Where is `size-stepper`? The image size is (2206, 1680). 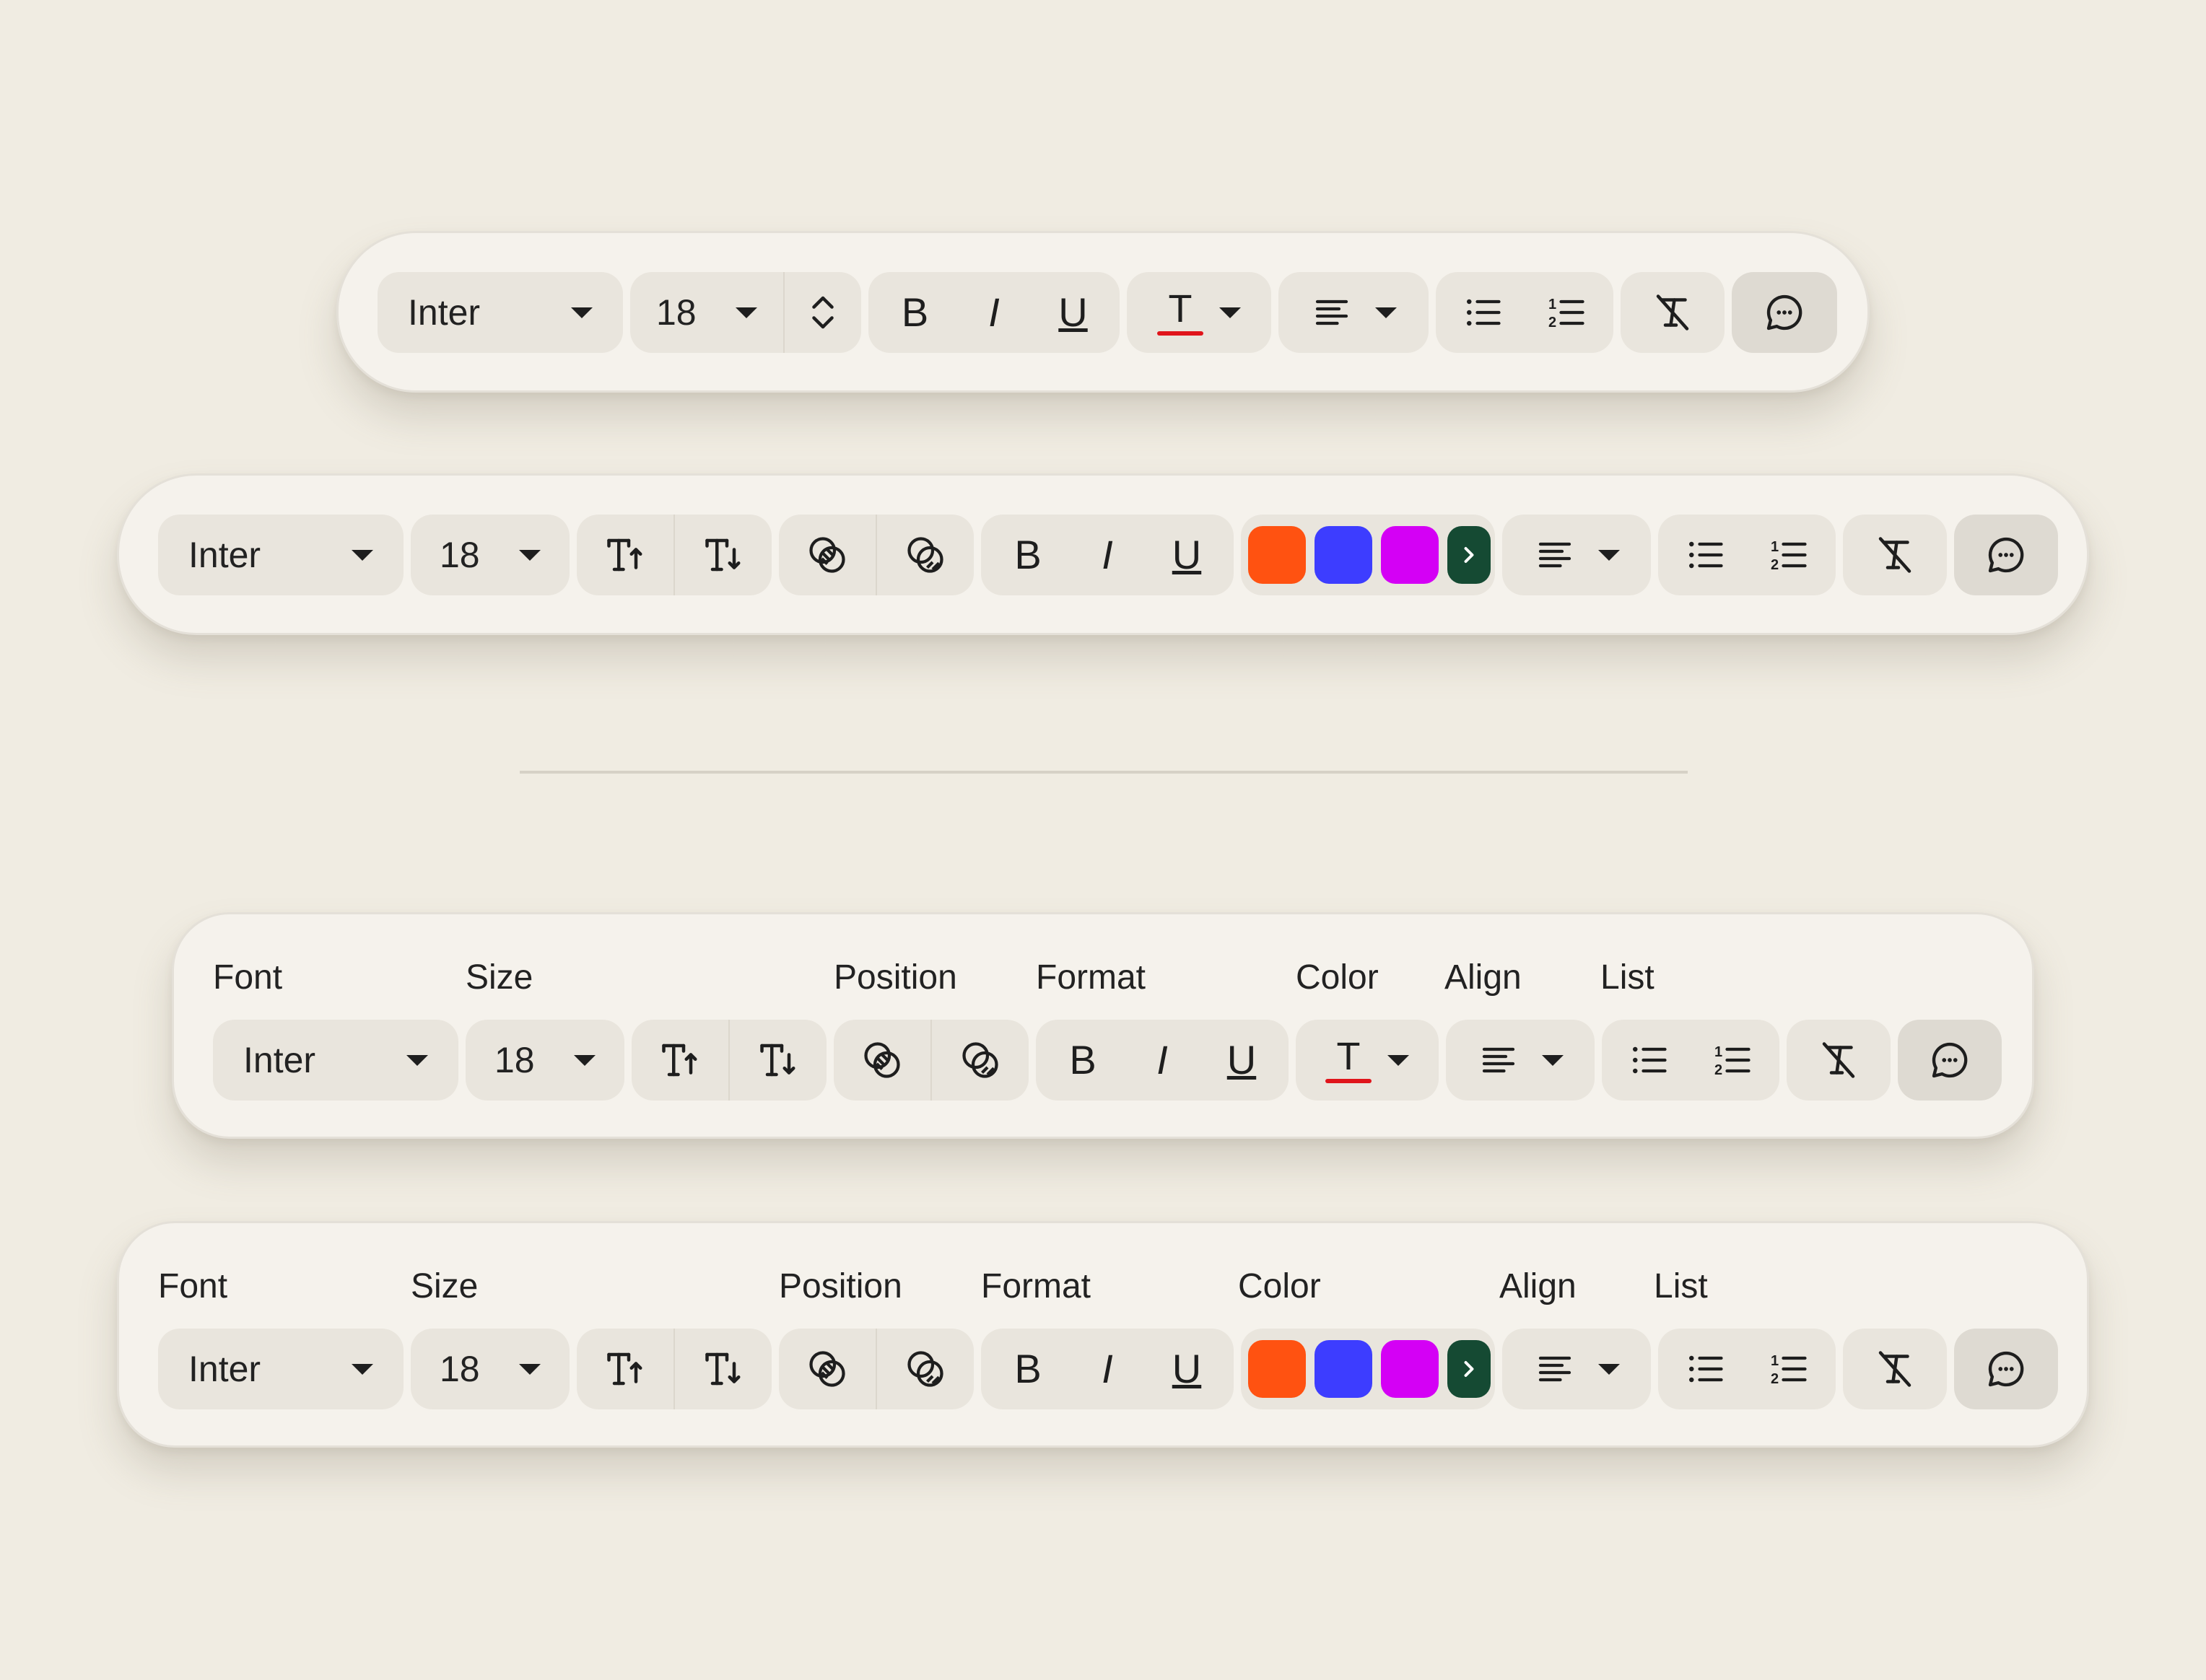
size-stepper is located at coordinates (822, 312).